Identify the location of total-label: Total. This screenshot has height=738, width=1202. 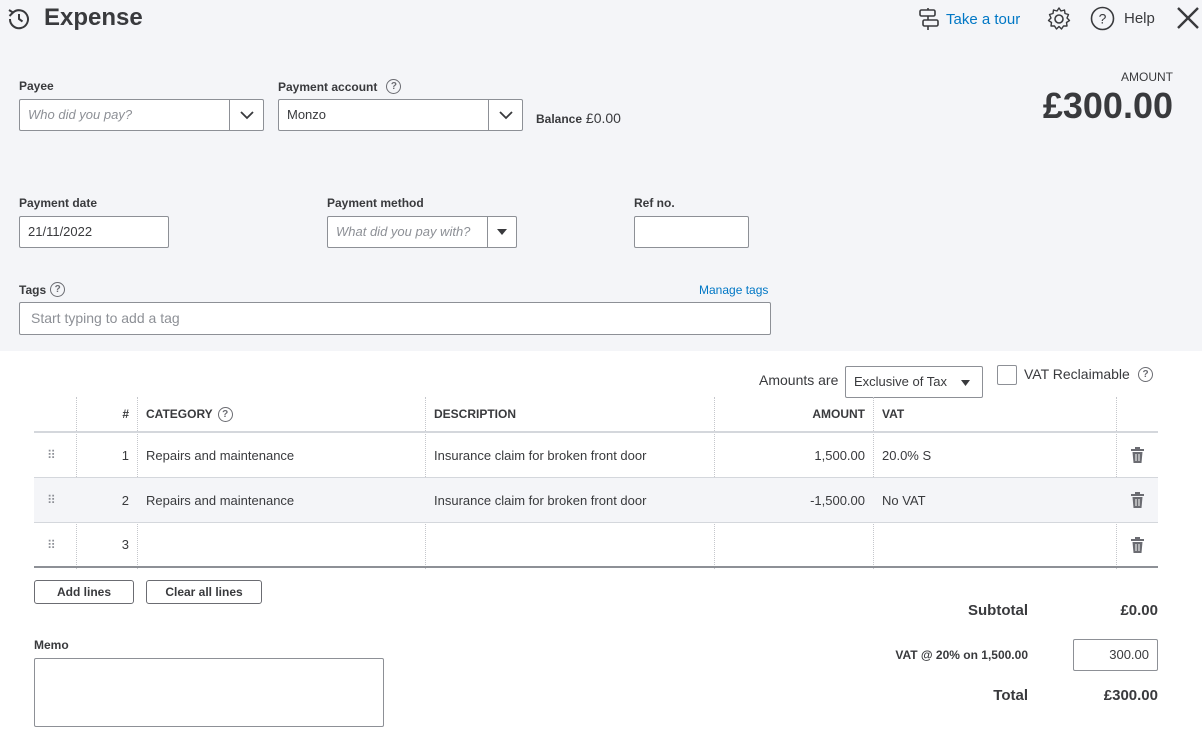
(1010, 695).